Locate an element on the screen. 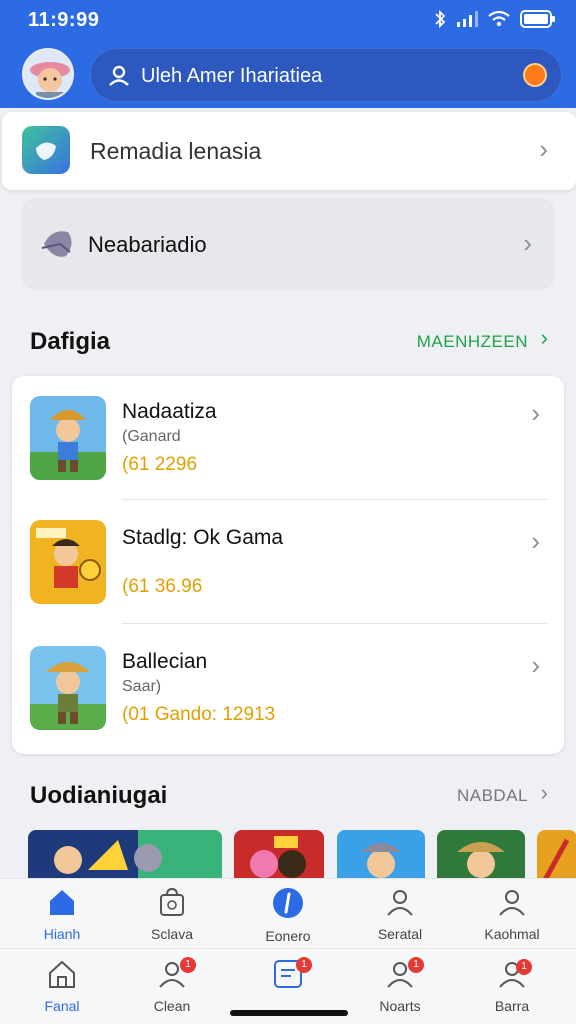 The height and width of the screenshot is (1024, 576). battery-icon is located at coordinates (537, 19).